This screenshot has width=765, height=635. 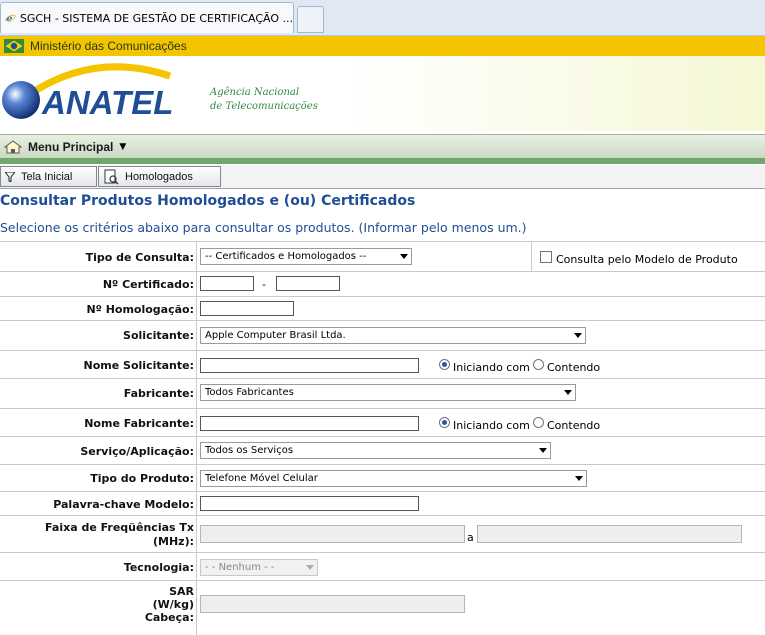 I want to click on homologados-label: Homologados, so click(x=159, y=176).